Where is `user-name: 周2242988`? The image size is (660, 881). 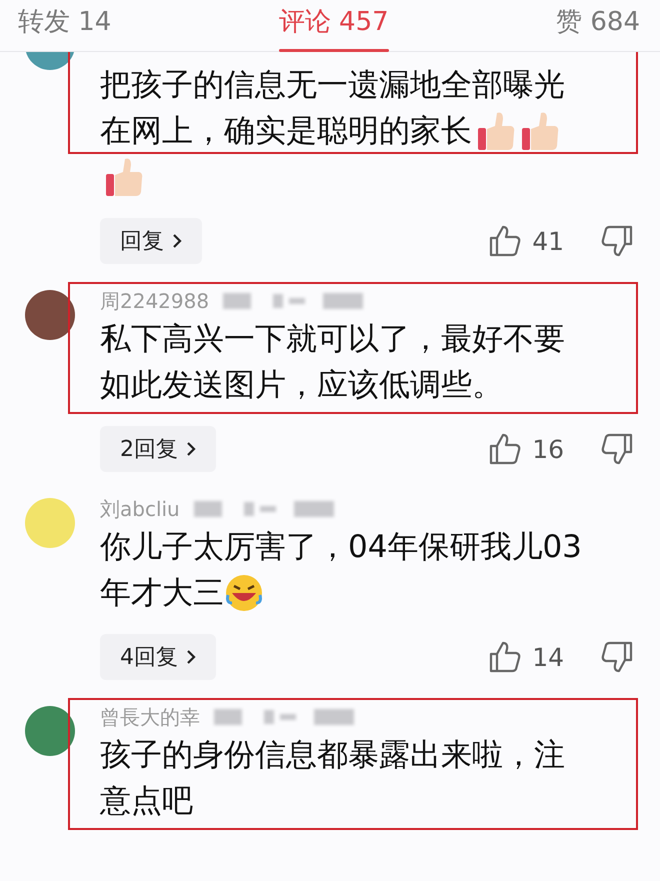
user-name: 周2242988 is located at coordinates (155, 301).